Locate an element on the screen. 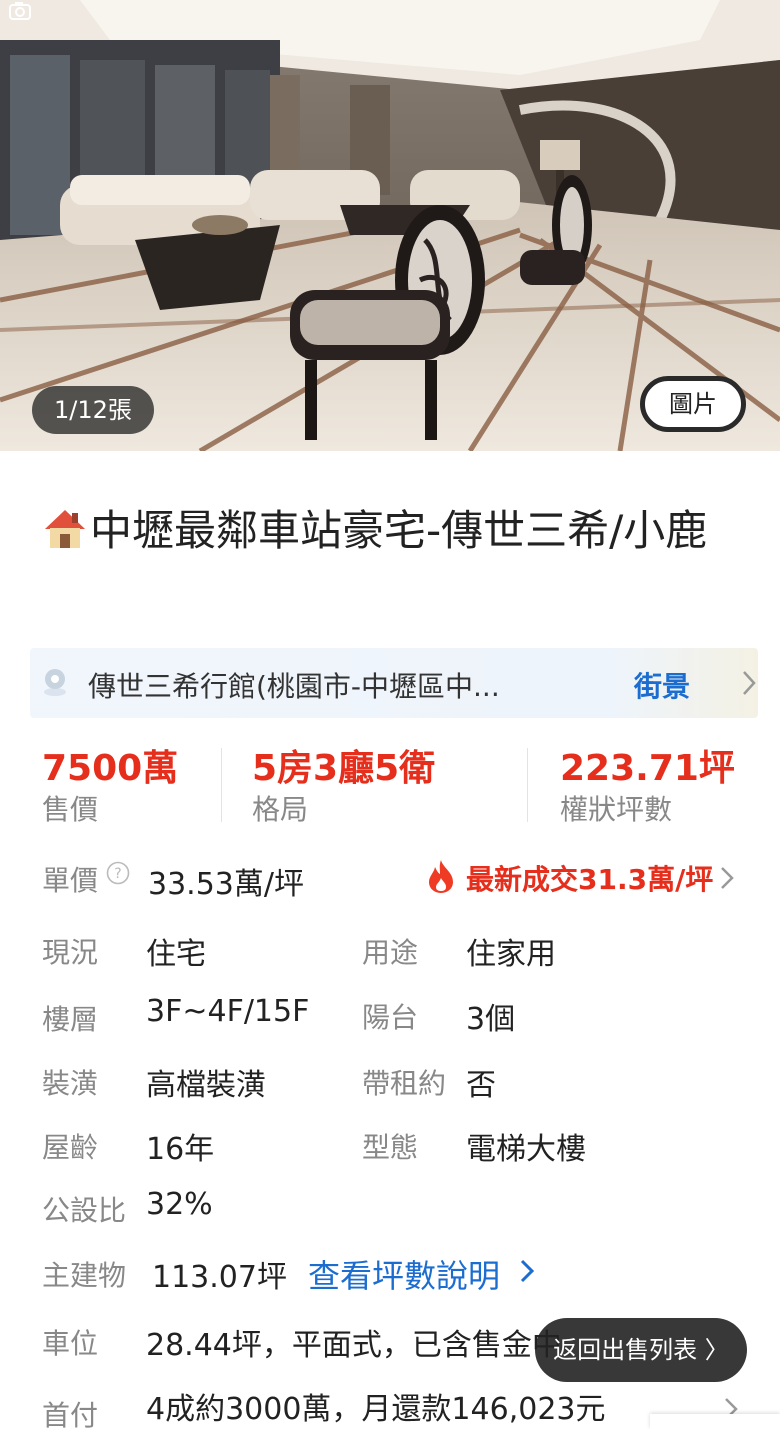  unit-price-value: 33.53萬/坪 is located at coordinates (226, 884).